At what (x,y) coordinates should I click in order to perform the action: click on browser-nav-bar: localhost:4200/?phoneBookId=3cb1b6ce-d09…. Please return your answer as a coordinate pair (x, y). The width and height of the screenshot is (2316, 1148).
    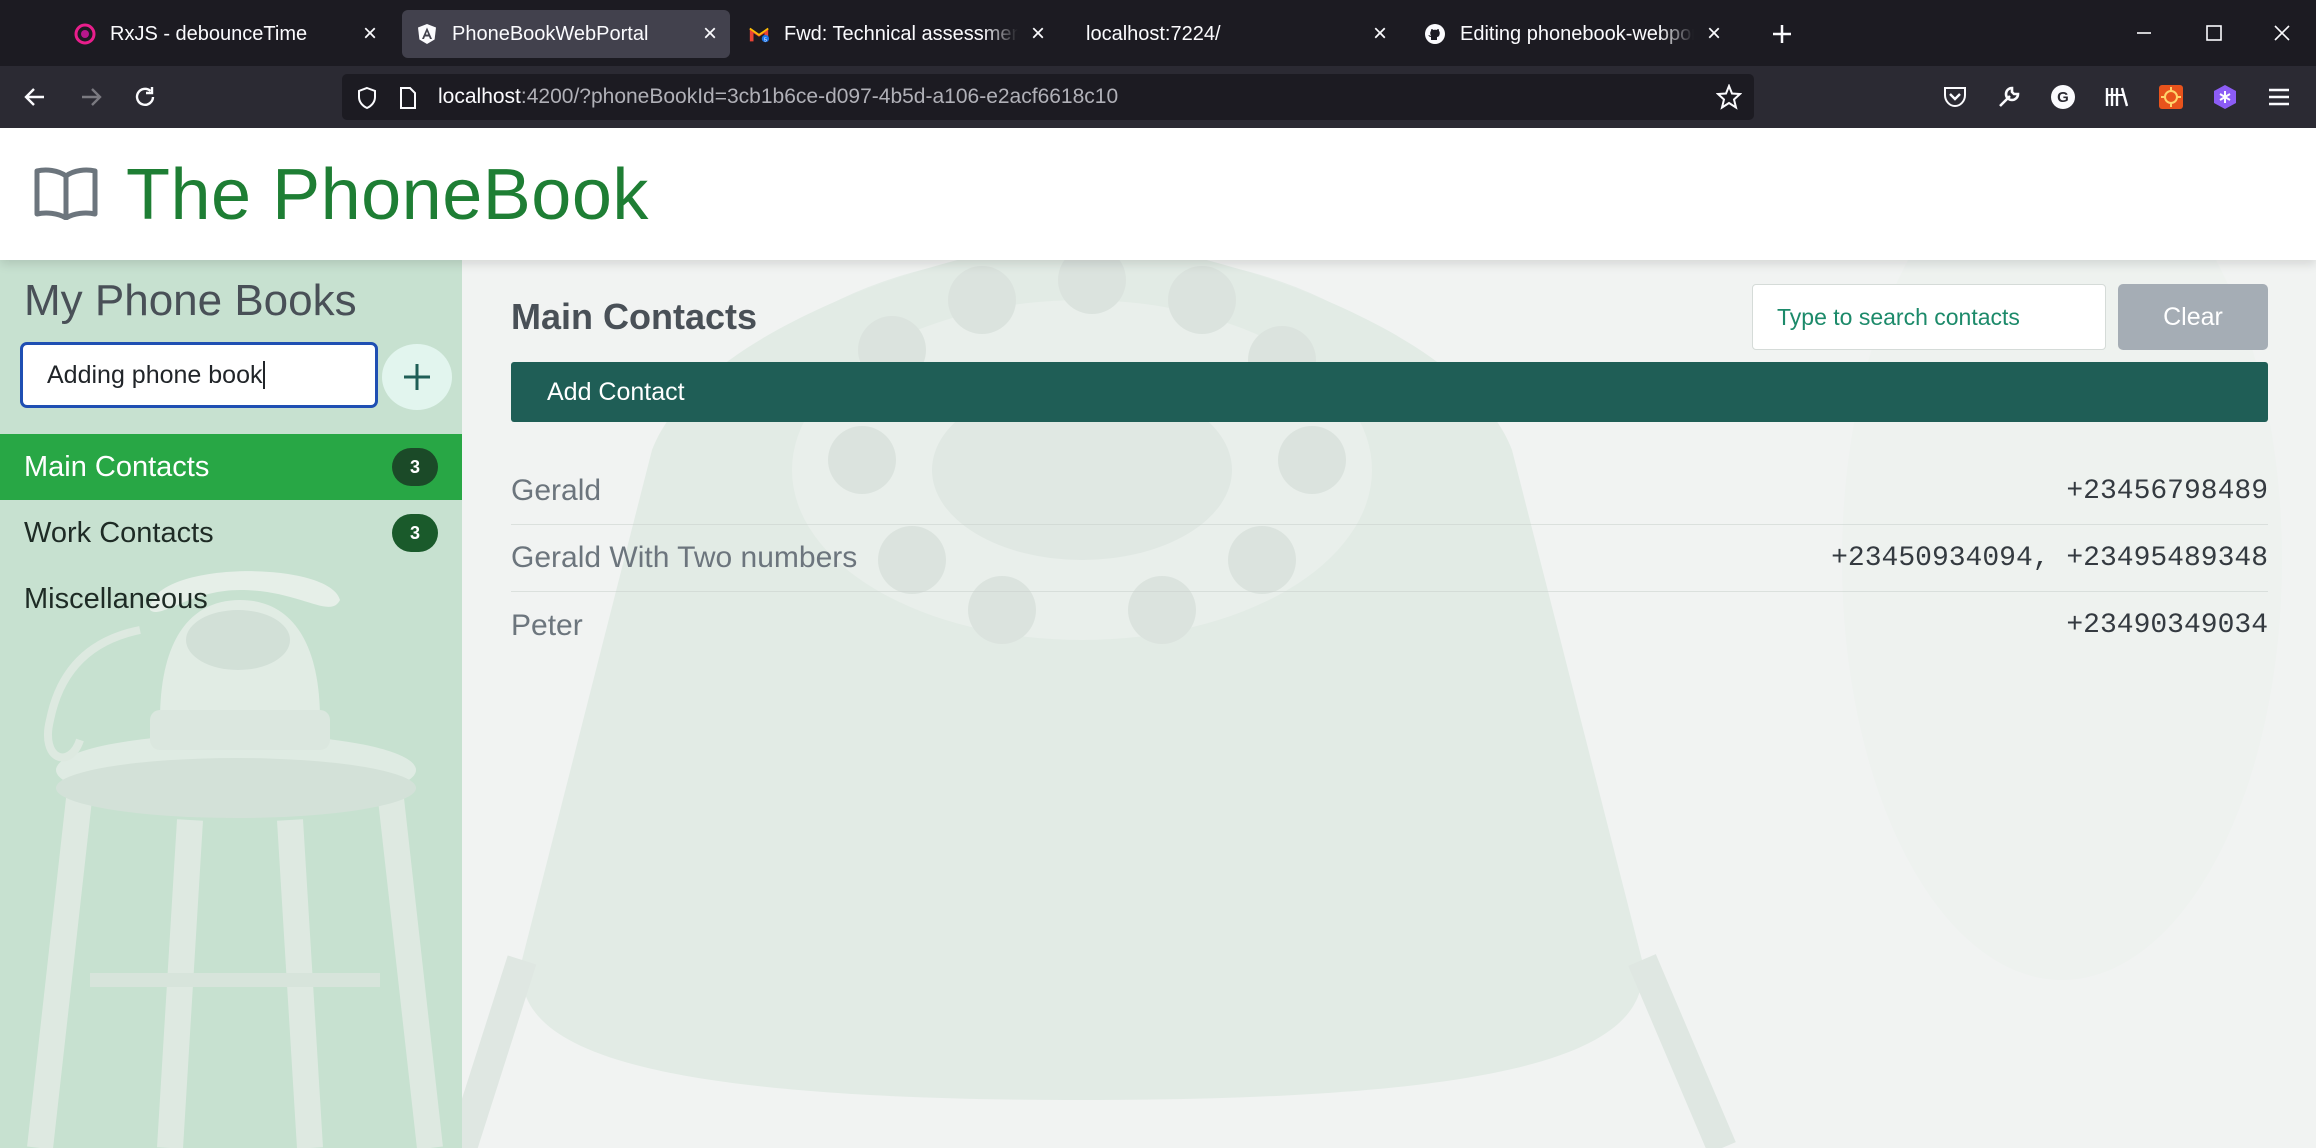
    Looking at the image, I should click on (1158, 97).